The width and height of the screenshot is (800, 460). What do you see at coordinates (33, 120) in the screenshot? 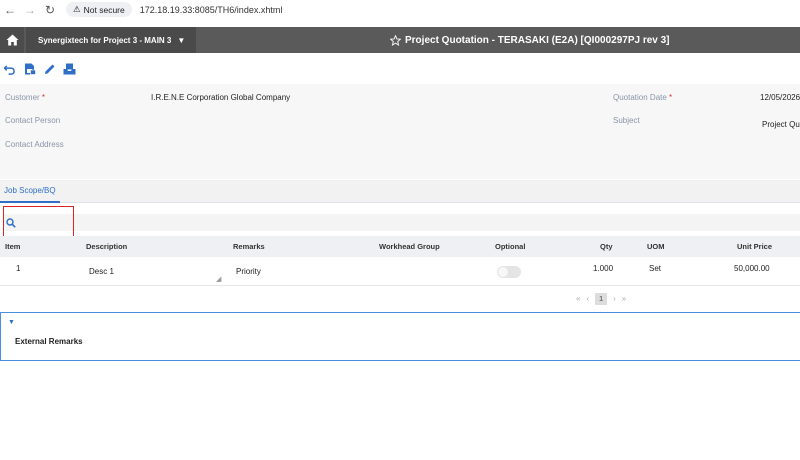
I see `contact-person-label: Contact Person` at bounding box center [33, 120].